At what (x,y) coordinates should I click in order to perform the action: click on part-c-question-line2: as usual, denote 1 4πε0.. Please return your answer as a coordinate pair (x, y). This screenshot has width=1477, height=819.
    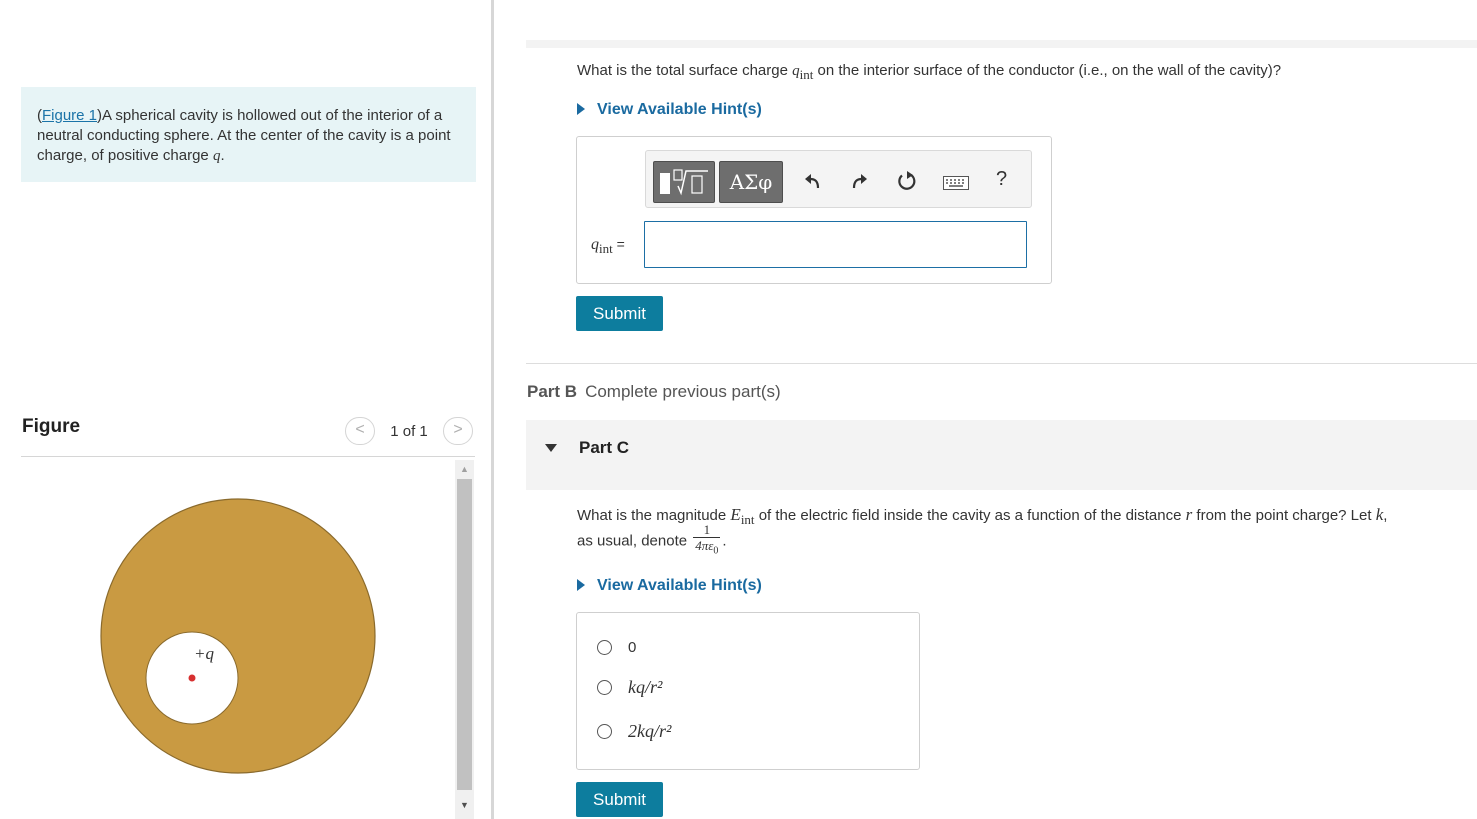
    Looking at the image, I should click on (652, 541).